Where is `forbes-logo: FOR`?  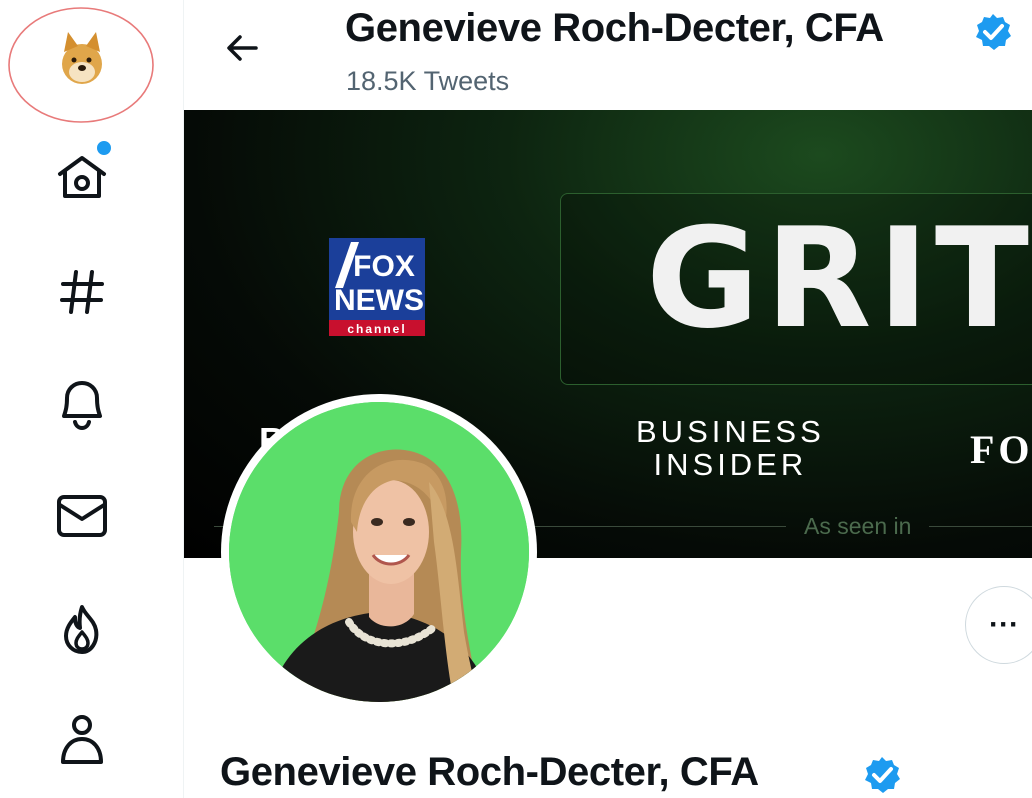 forbes-logo: FOR is located at coordinates (1001, 449).